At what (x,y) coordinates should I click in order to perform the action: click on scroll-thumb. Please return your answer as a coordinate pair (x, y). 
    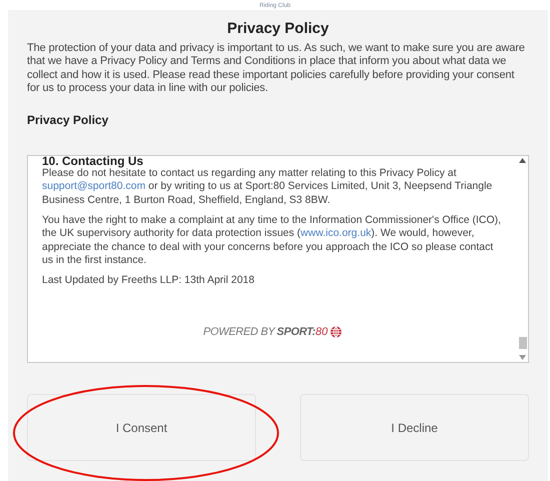
    Looking at the image, I should click on (522, 343).